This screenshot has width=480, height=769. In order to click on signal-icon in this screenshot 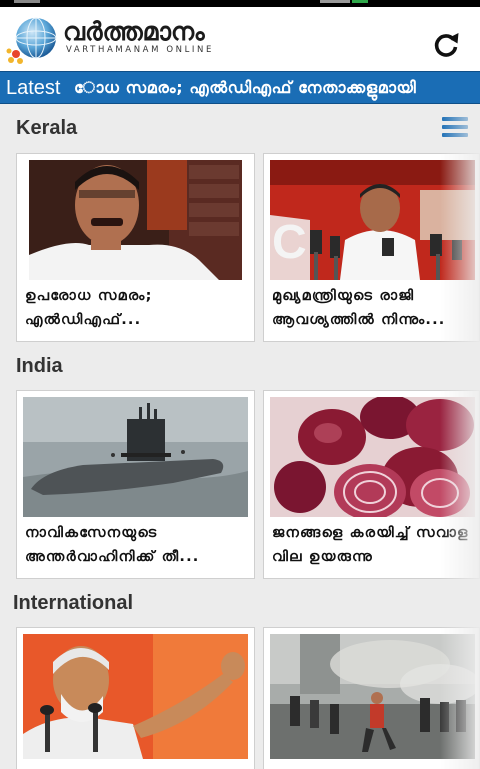, I will do `click(335, 1)`.